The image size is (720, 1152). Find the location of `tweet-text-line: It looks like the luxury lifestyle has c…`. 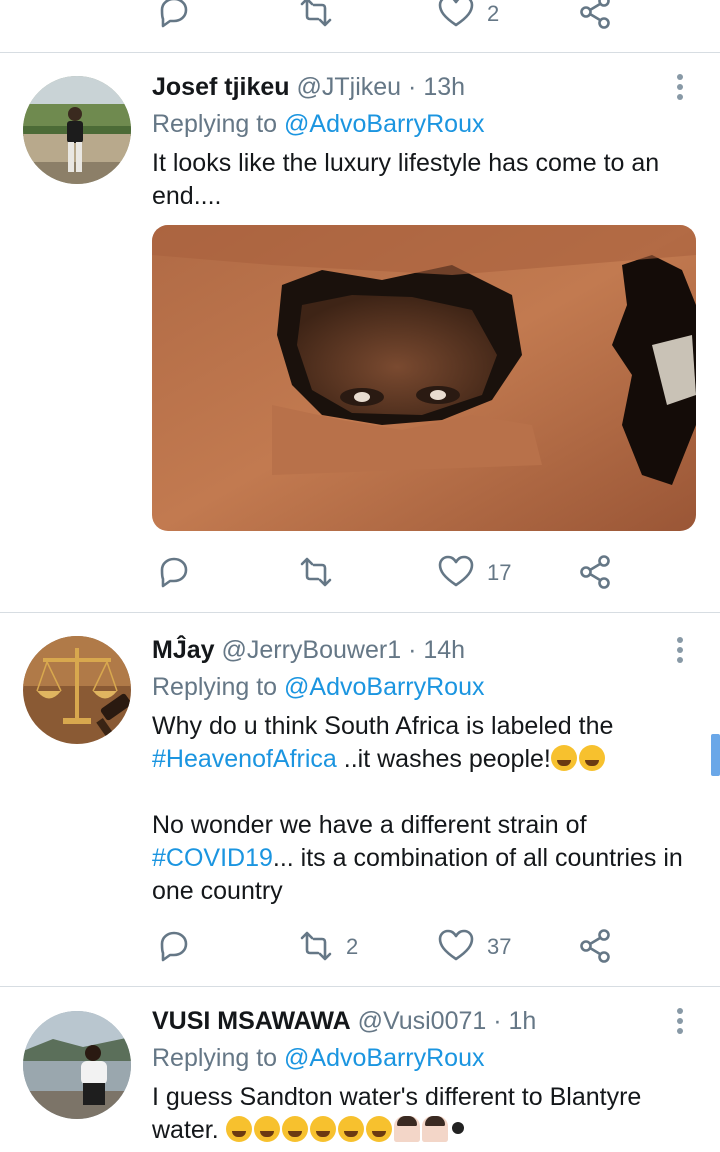

tweet-text-line: It looks like the luxury lifestyle has c… is located at coordinates (406, 163).